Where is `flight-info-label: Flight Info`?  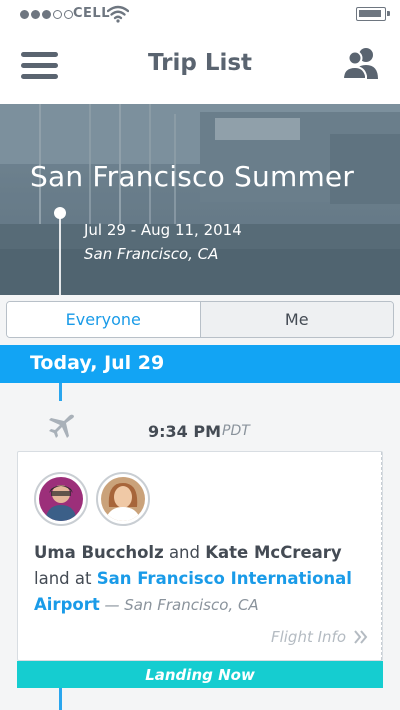 flight-info-label: Flight Info is located at coordinates (308, 637).